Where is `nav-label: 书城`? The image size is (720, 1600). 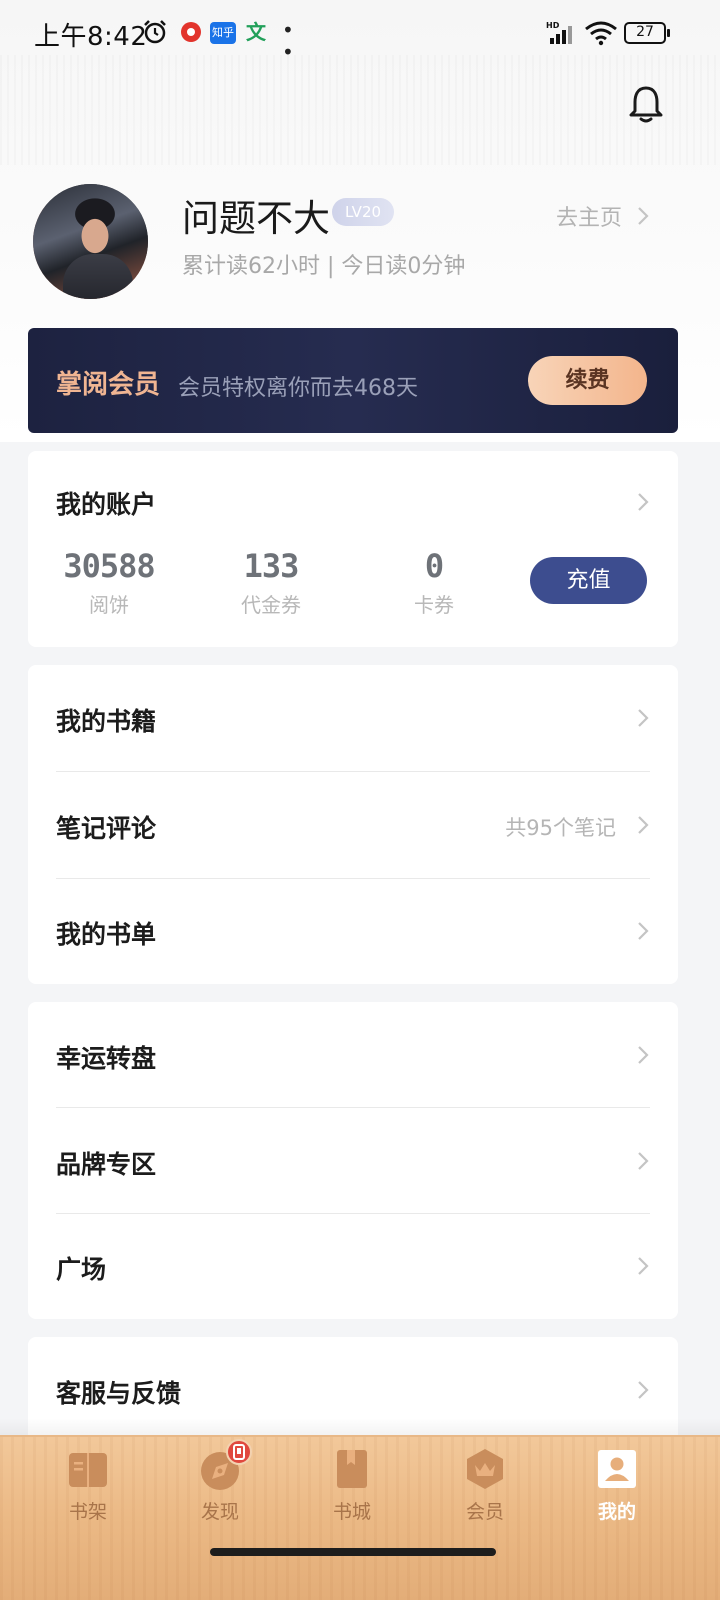
nav-label: 书城 is located at coordinates (351, 1512).